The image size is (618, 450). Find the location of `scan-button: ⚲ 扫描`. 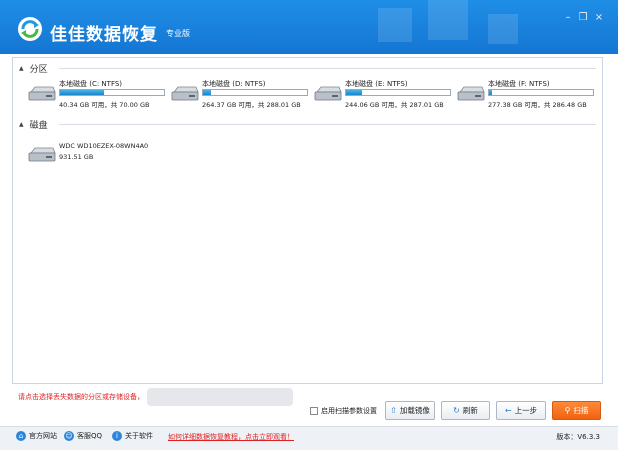

scan-button: ⚲ 扫描 is located at coordinates (576, 410).